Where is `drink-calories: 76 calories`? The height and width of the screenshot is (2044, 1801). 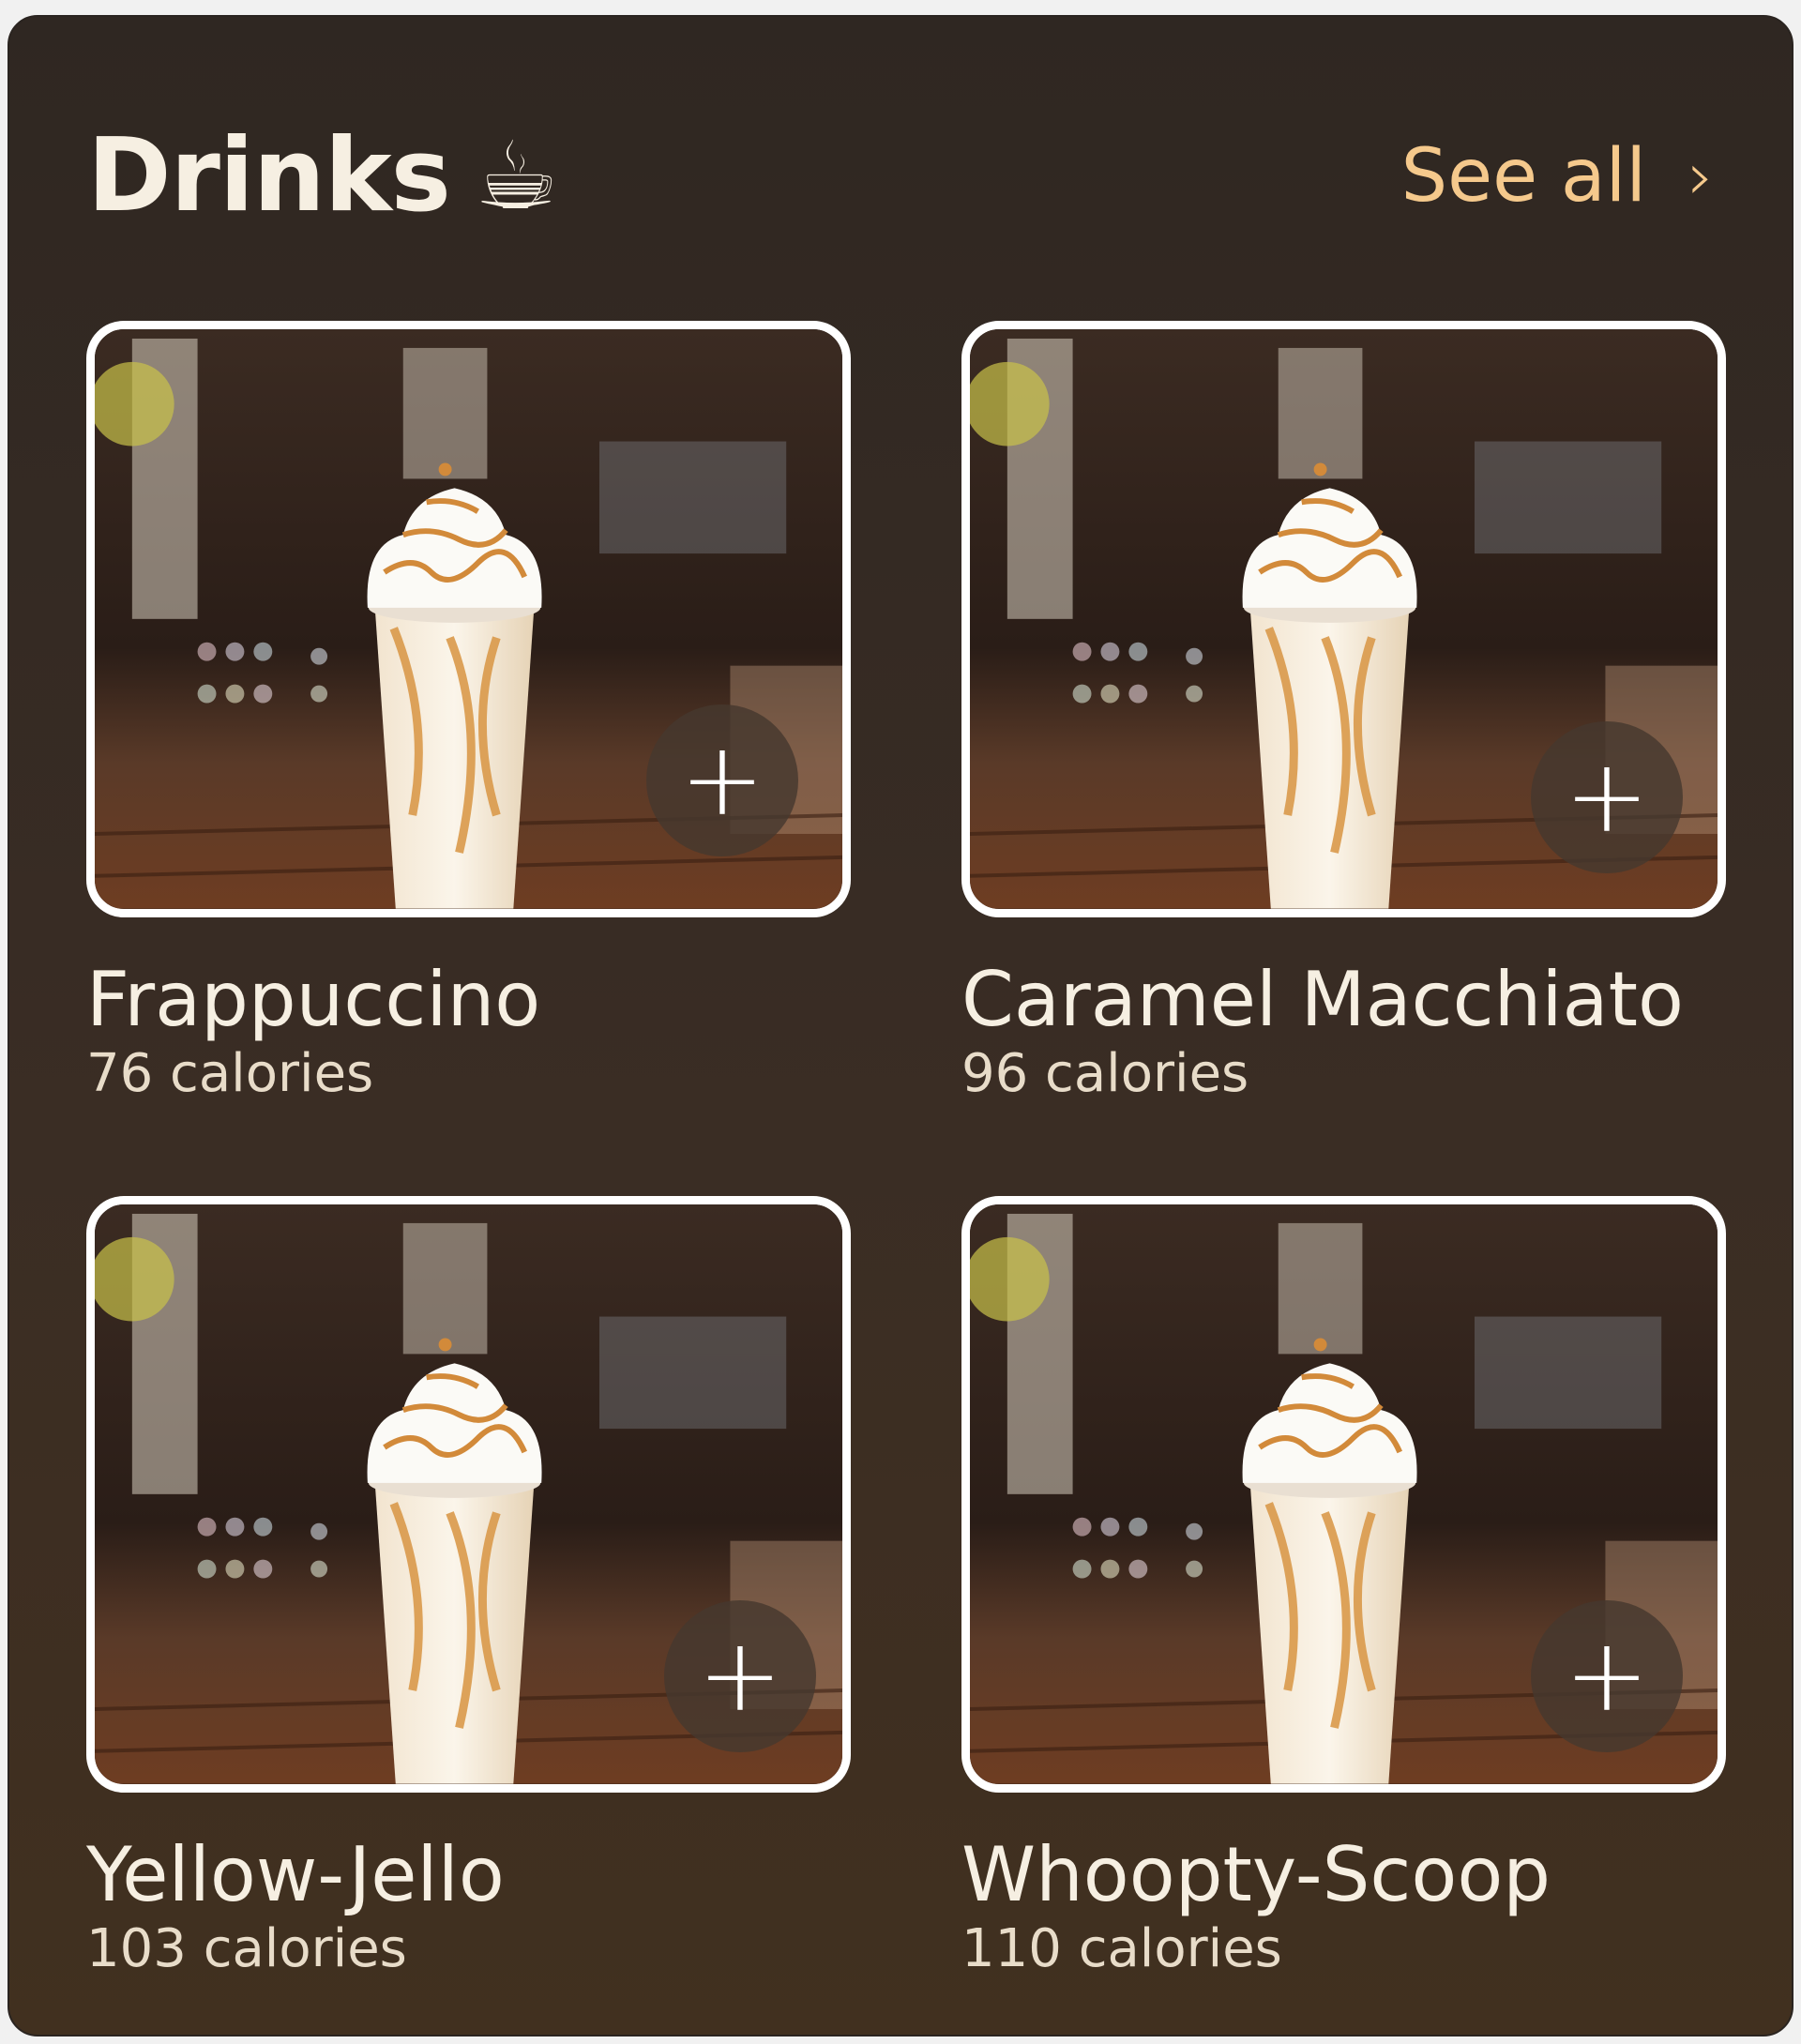
drink-calories: 76 calories is located at coordinates (230, 1073).